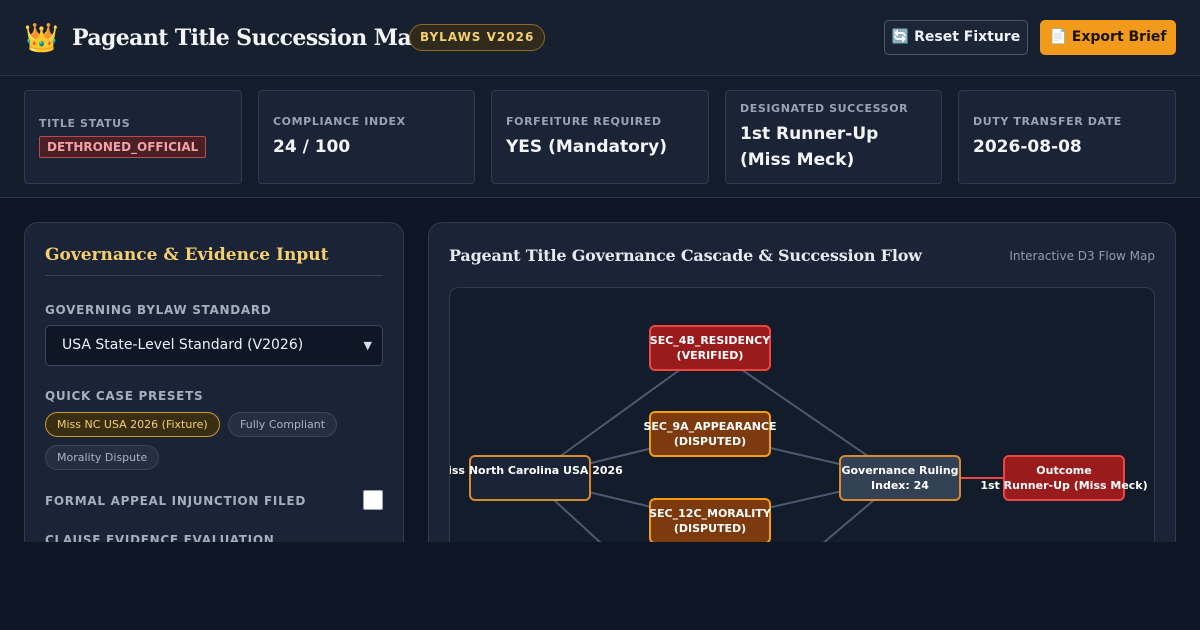  I want to click on chevron-down-icon: ▼, so click(367, 345).